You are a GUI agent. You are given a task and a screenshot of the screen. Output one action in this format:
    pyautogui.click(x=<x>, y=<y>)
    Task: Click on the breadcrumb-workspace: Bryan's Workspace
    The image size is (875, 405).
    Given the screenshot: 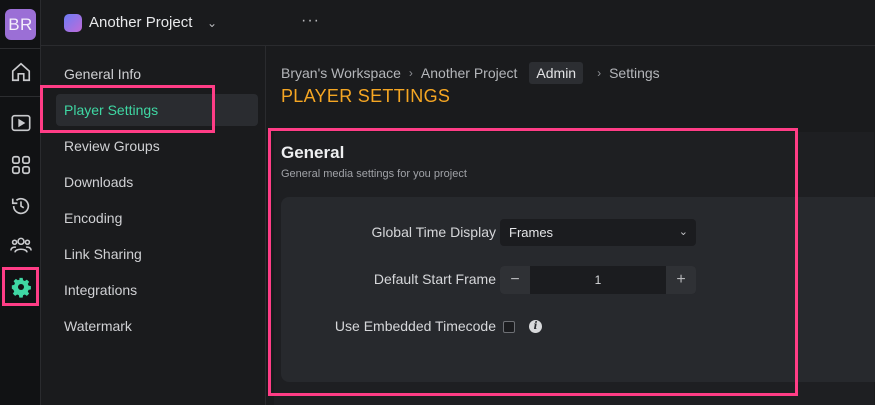 What is the action you would take?
    pyautogui.click(x=341, y=73)
    